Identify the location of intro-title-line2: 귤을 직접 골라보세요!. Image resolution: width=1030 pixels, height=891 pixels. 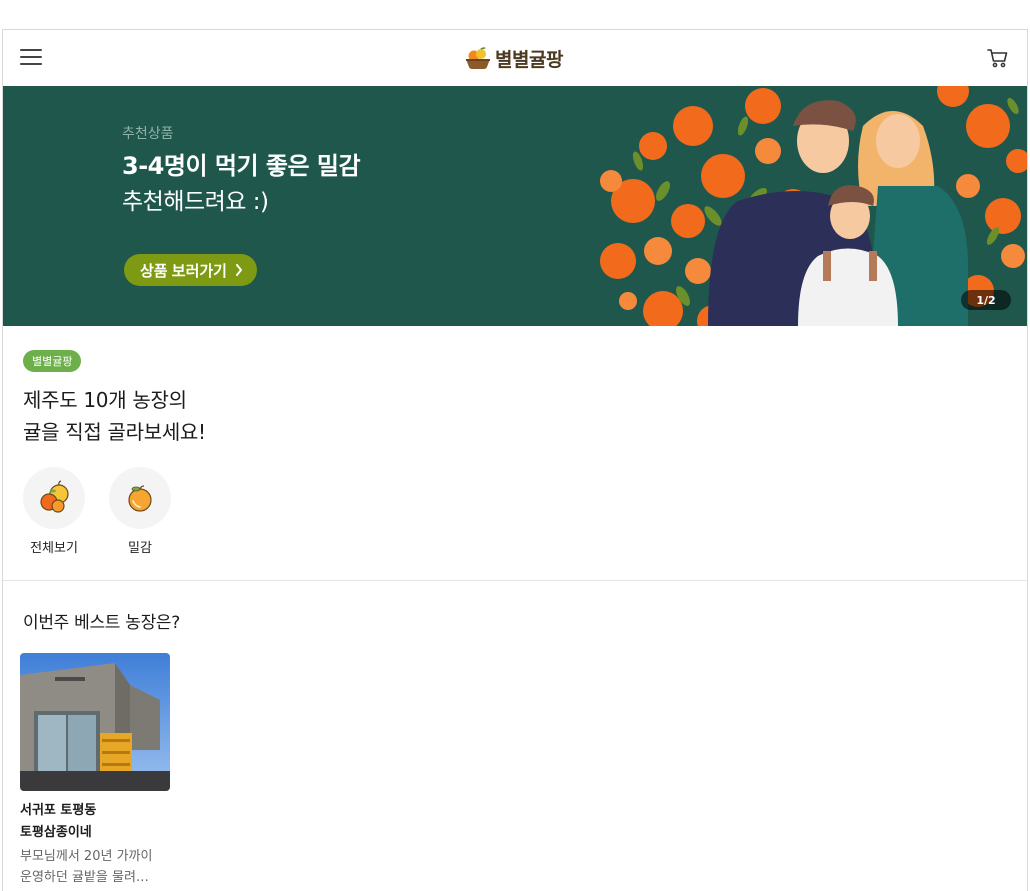
(114, 432).